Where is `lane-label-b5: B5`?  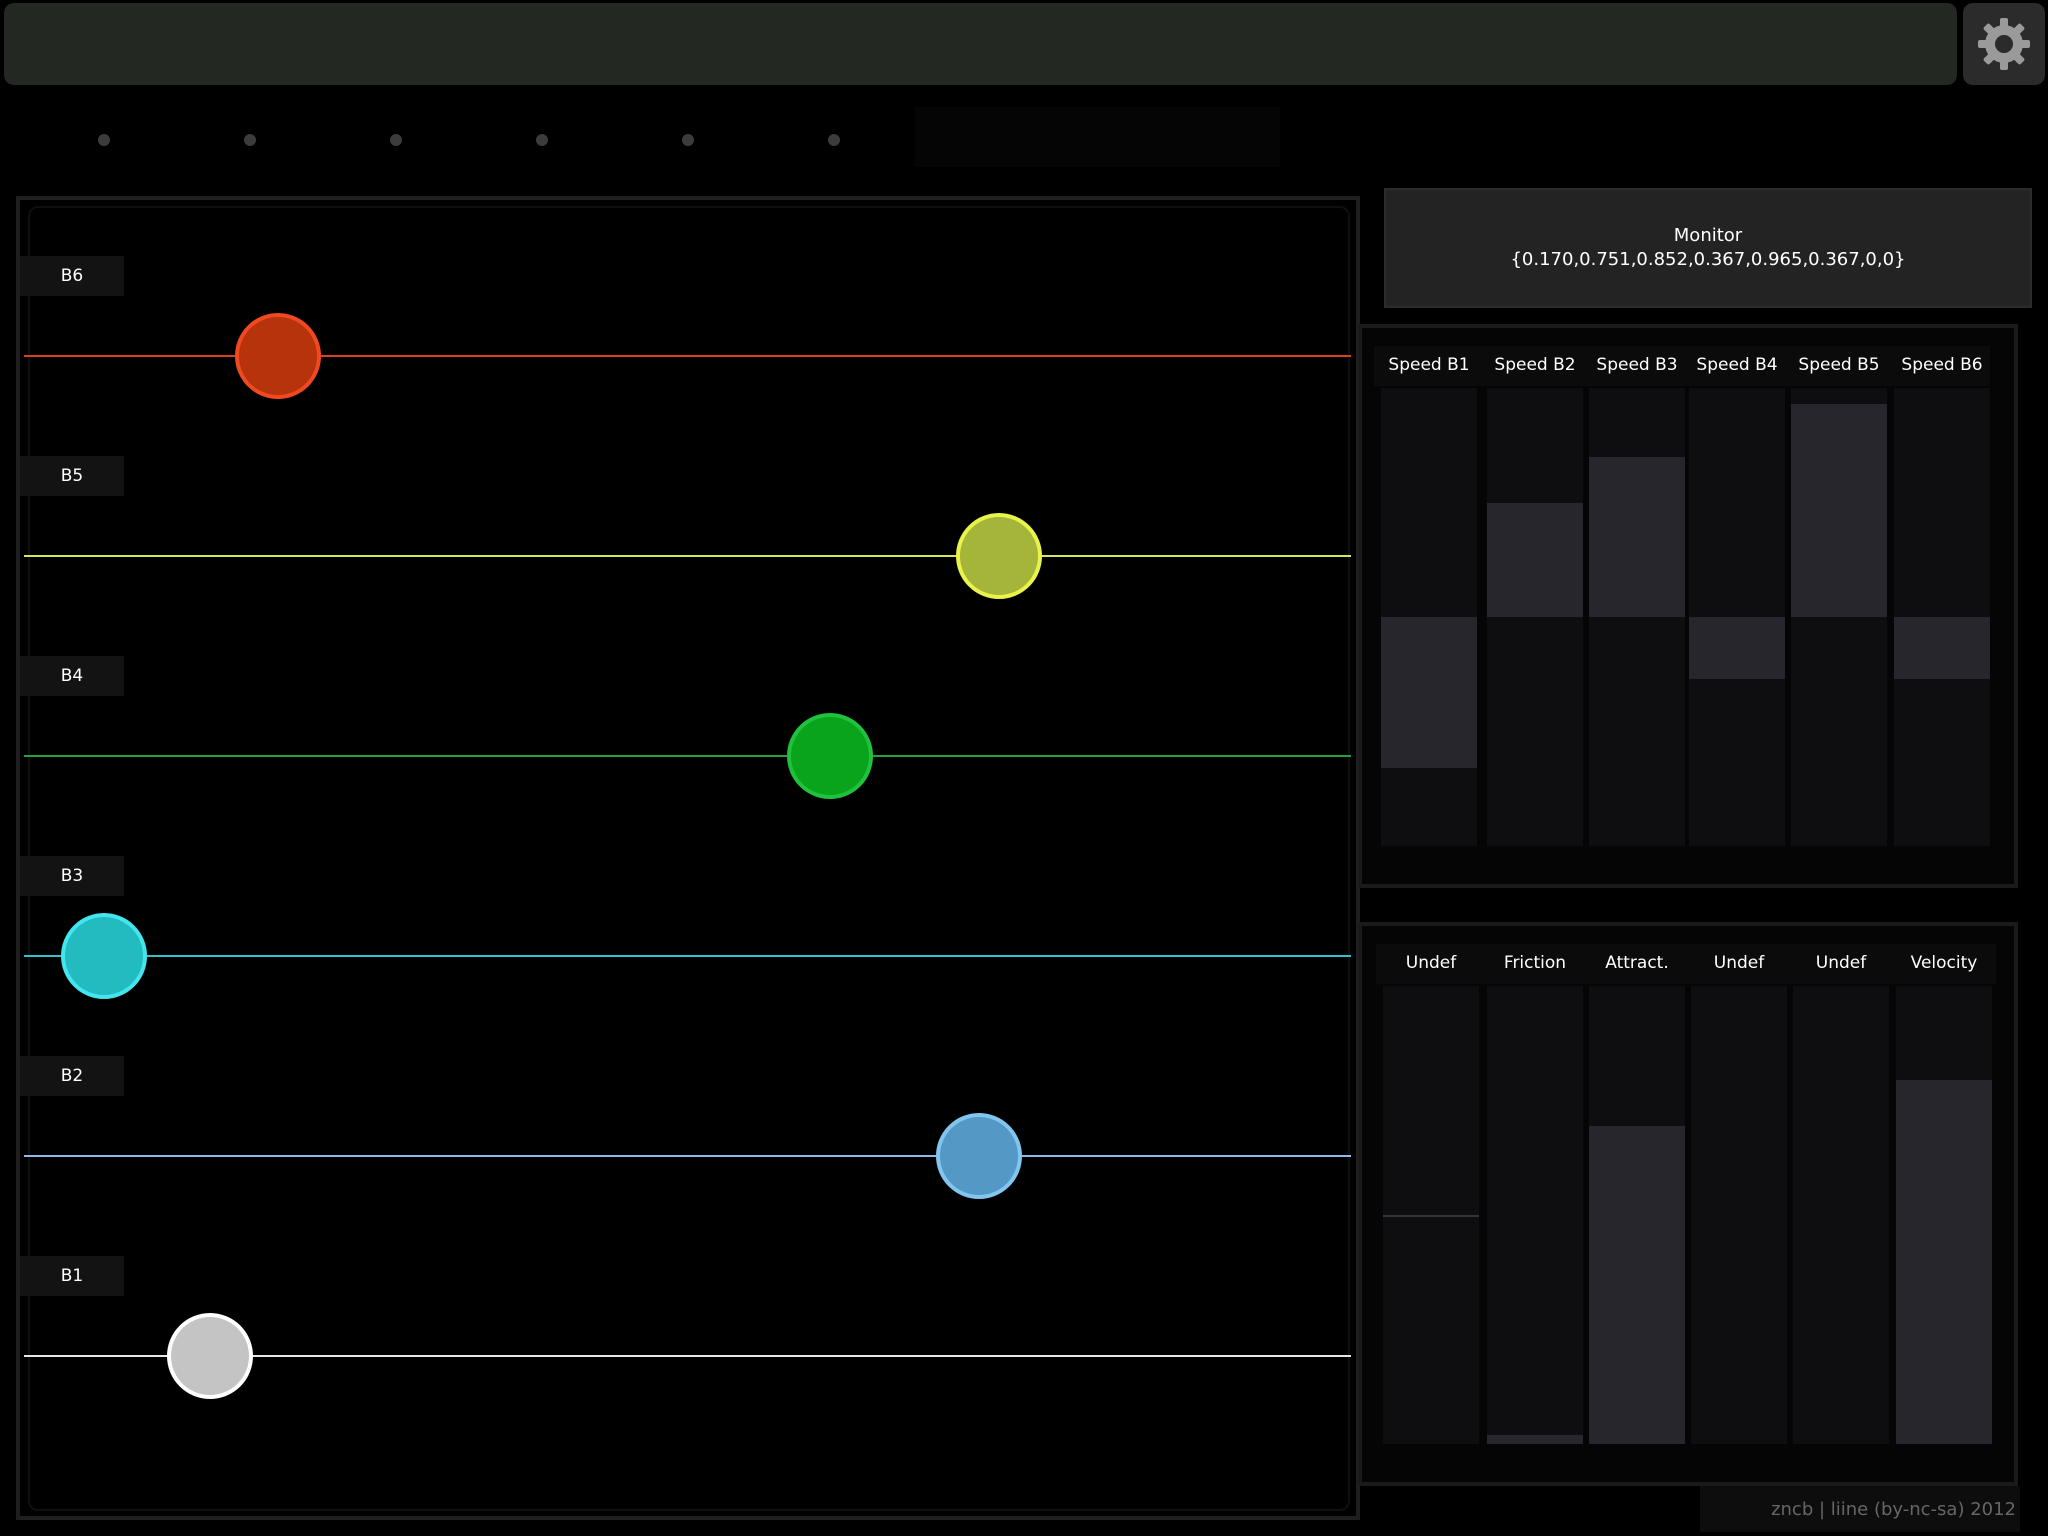 lane-label-b5: B5 is located at coordinates (72, 476).